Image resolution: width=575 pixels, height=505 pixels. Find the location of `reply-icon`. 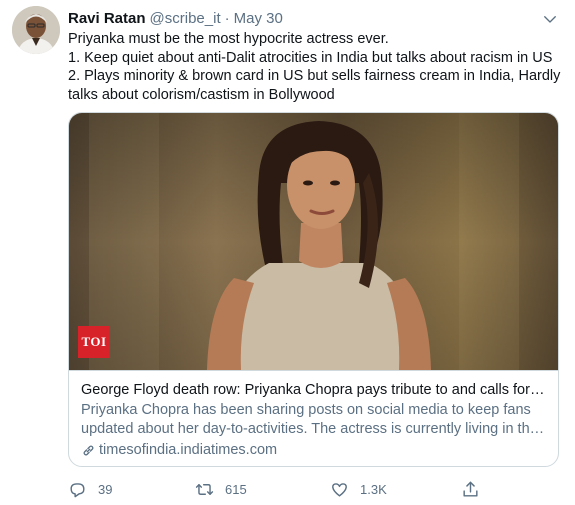

reply-icon is located at coordinates (77, 489).